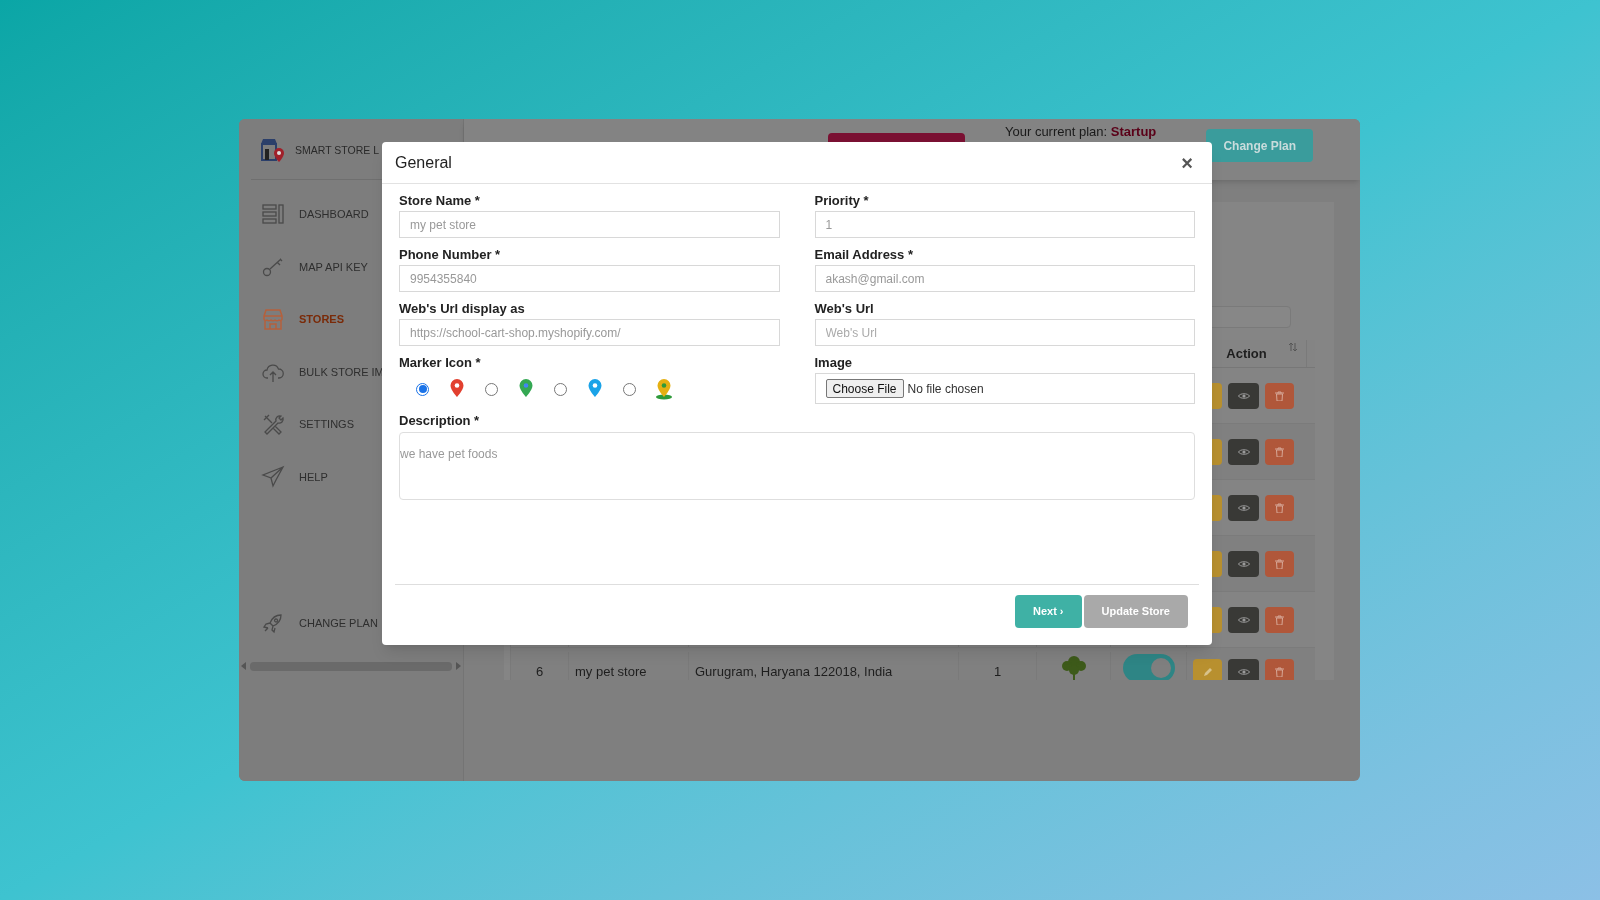 The width and height of the screenshot is (1600, 900). I want to click on toggle-switch, so click(1148, 667).